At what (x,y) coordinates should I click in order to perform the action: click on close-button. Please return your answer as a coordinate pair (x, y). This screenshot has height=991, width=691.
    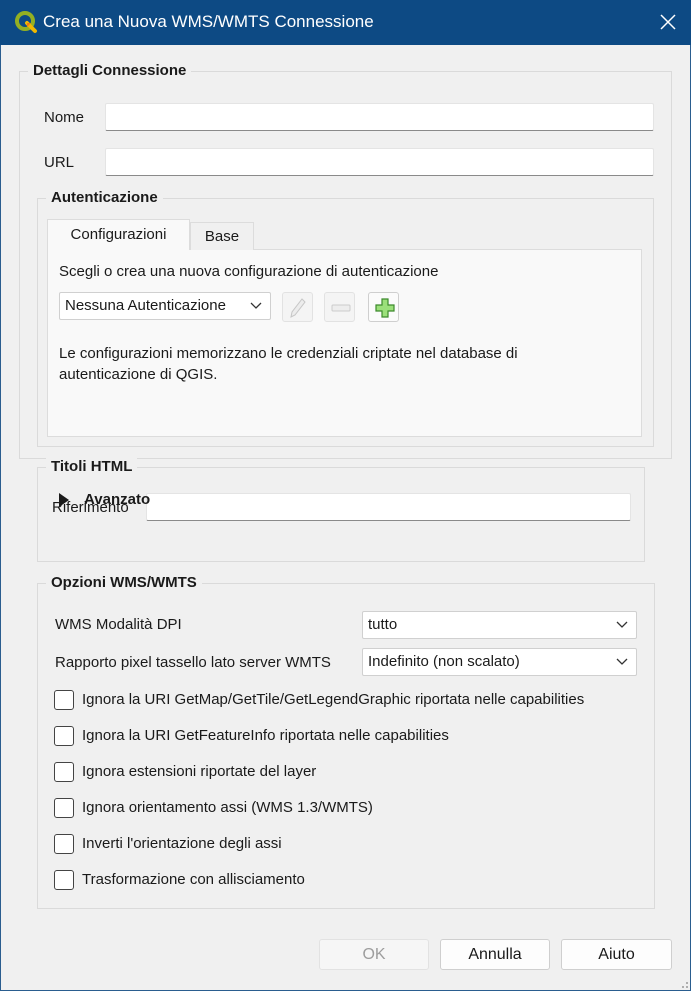
    Looking at the image, I should click on (668, 22).